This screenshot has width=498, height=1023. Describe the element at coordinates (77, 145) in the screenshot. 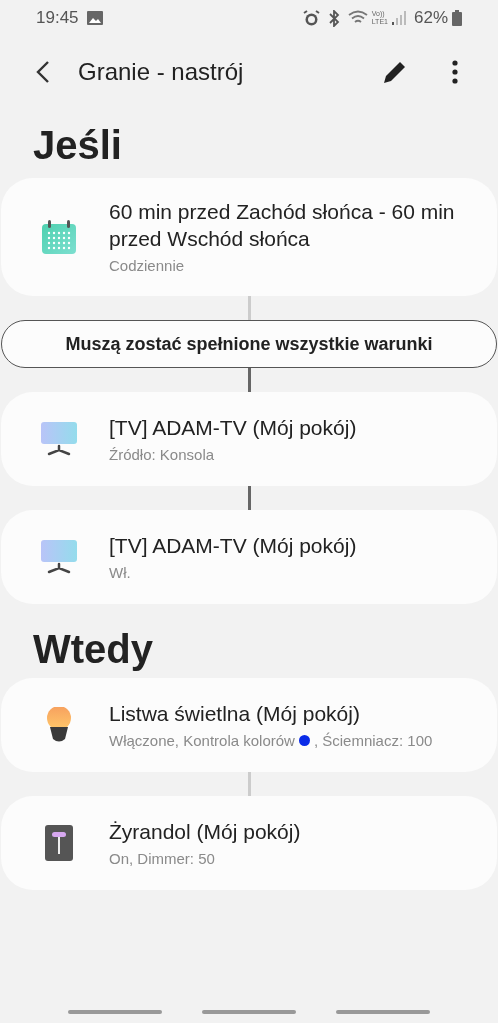

I see `section-heading: Jeśli` at that location.